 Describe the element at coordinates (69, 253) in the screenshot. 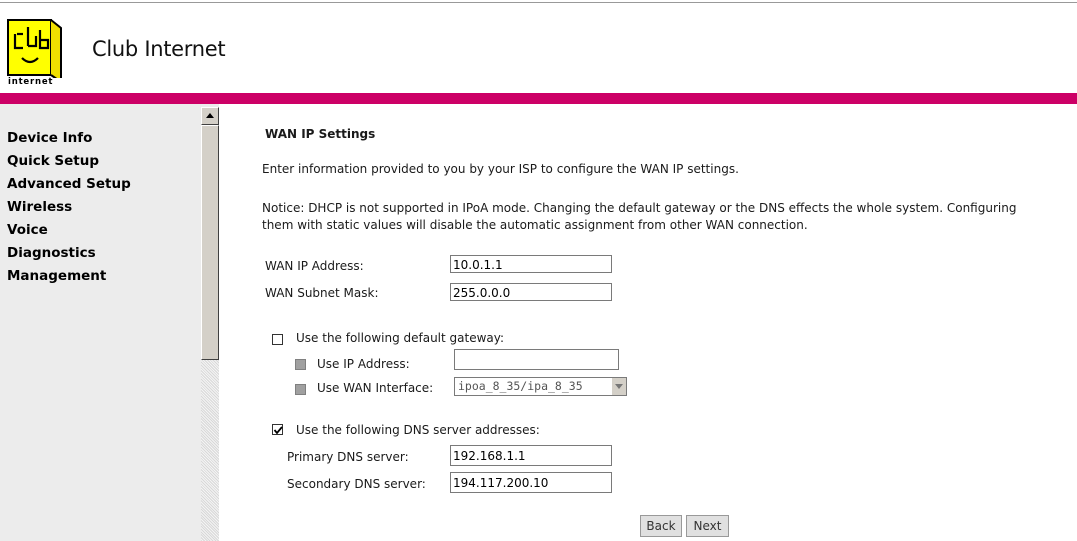

I see `sidebar-item-diagnostics: Diagnostics` at that location.